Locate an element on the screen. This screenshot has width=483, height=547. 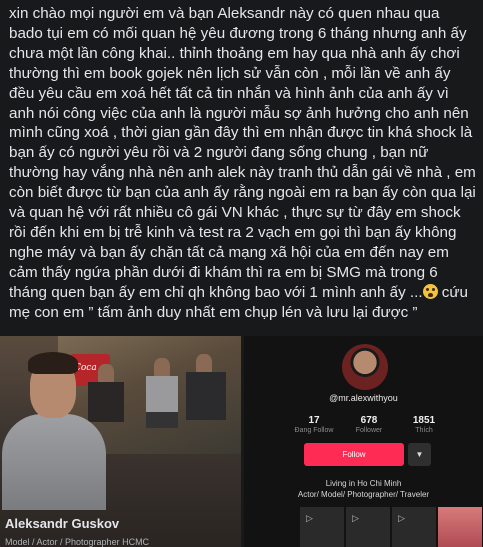
tiktok-avatar is located at coordinates (365, 367).